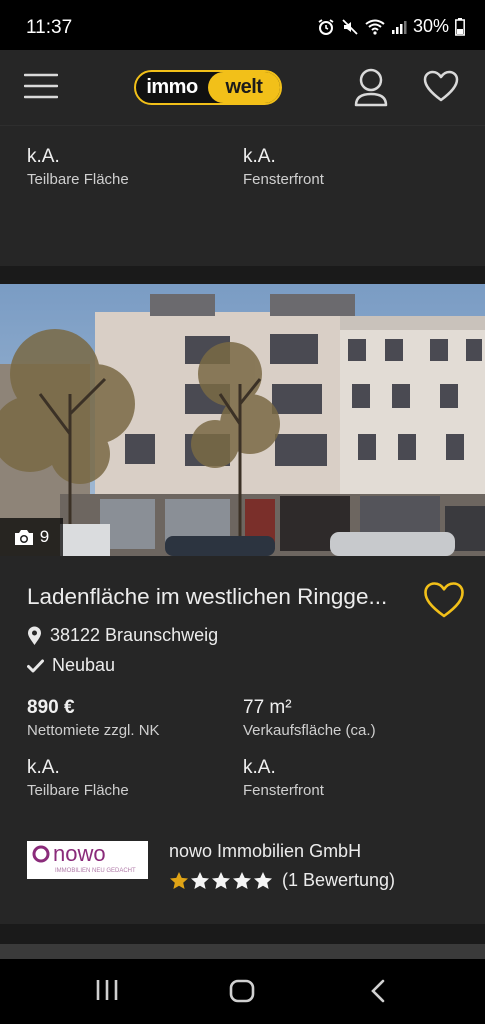 The height and width of the screenshot is (1024, 485). I want to click on photo-count: 9, so click(44, 536).